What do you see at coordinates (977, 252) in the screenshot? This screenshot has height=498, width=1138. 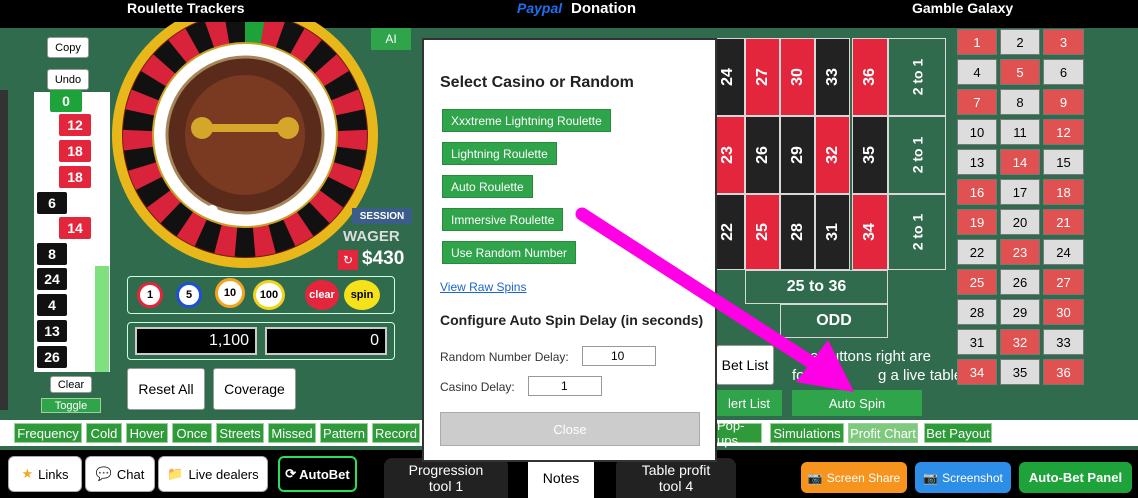 I see `grid-number: 22` at bounding box center [977, 252].